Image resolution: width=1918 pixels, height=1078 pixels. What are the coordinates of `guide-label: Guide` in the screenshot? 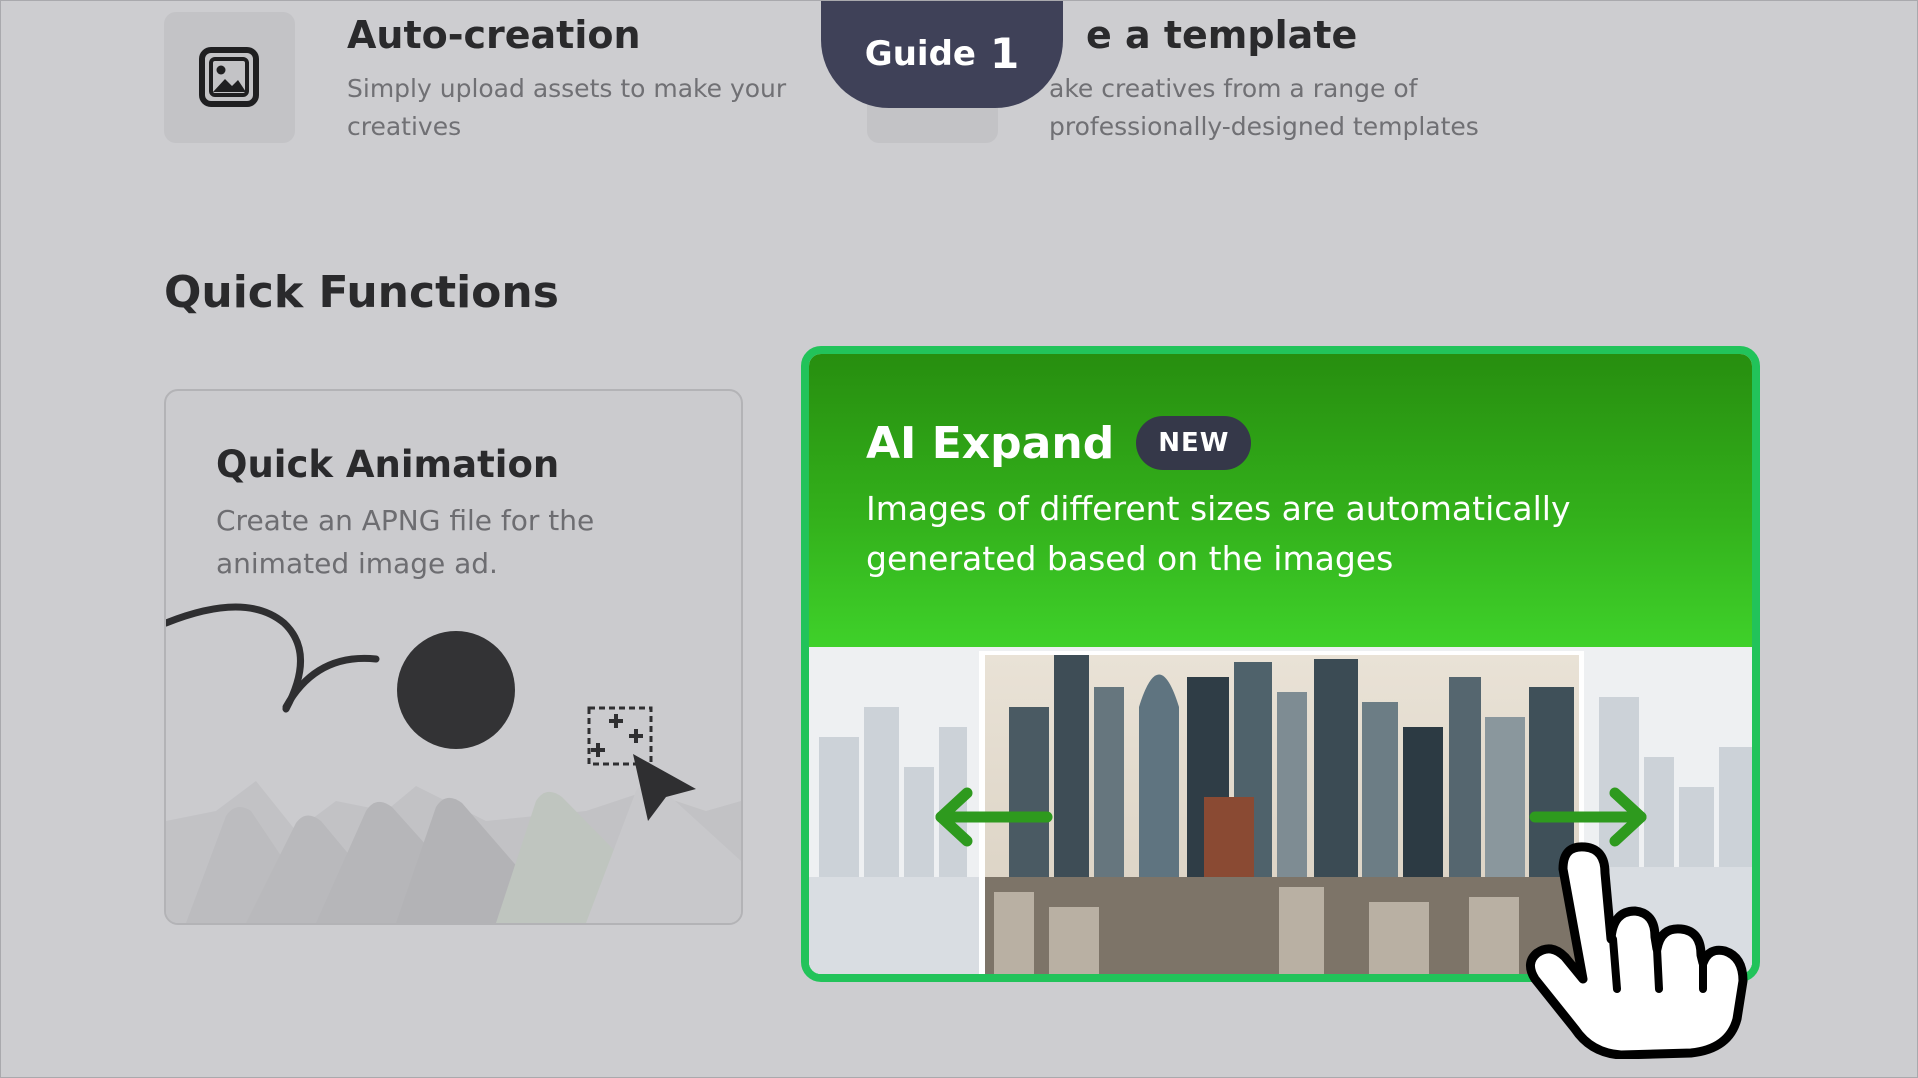 It's located at (920, 53).